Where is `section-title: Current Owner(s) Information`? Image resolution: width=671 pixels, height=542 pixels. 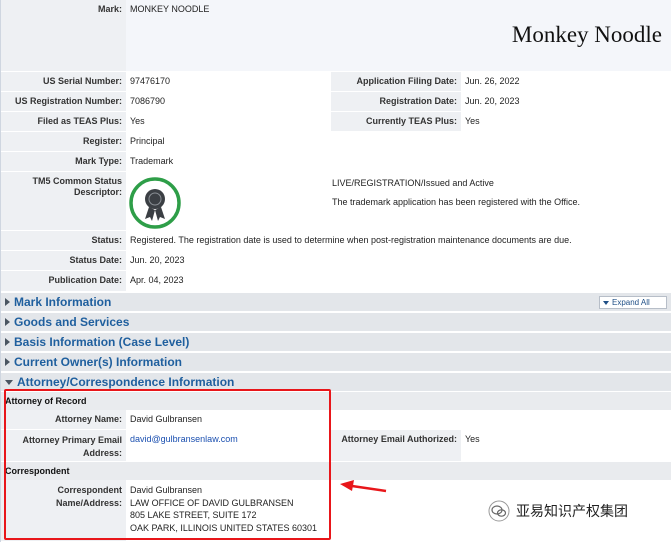
section-title: Current Owner(s) Information is located at coordinates (98, 362).